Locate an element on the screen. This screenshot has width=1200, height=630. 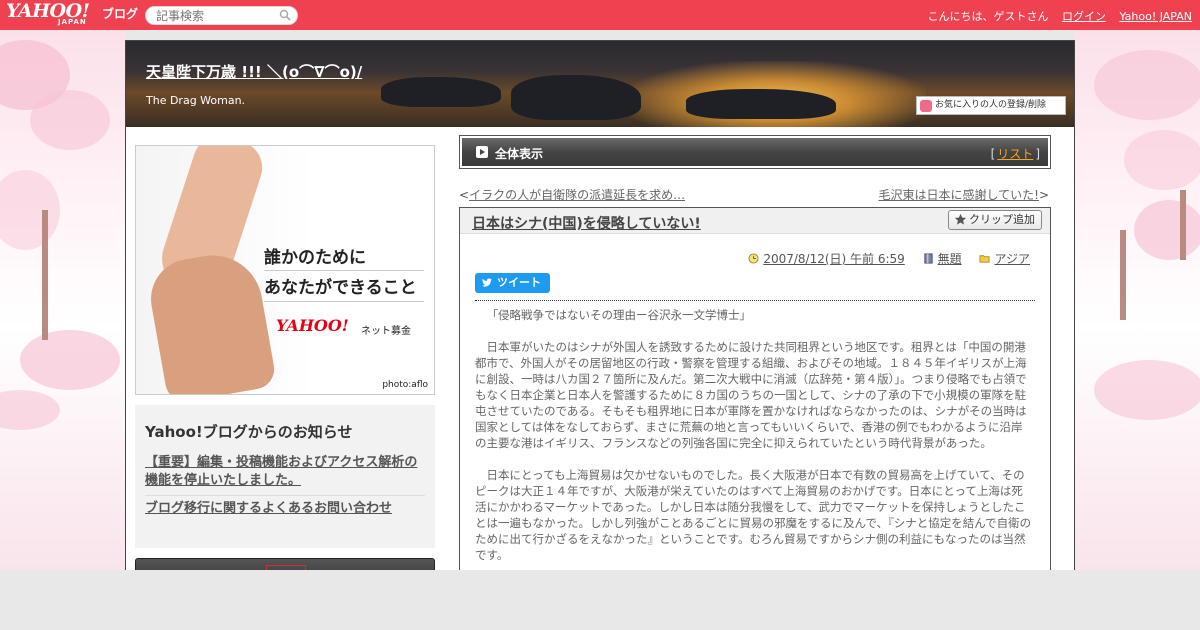
yahoo-japan-link: Yahoo! JAPAN is located at coordinates (1155, 16).